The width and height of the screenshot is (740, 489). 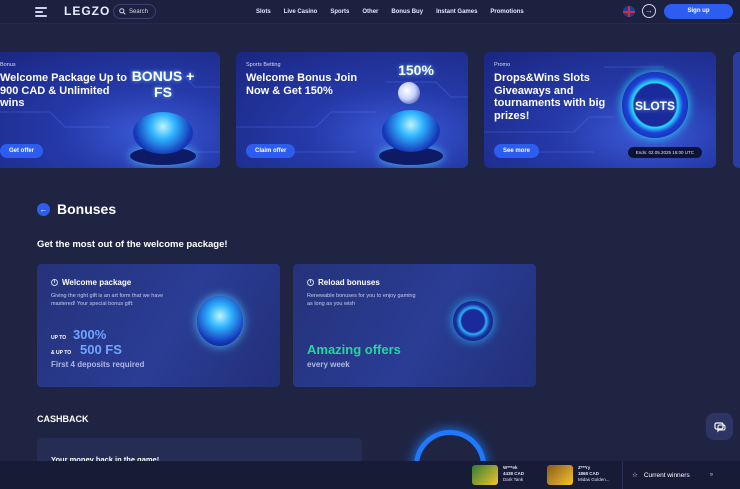 I want to click on nav-other: Other, so click(x=370, y=12).